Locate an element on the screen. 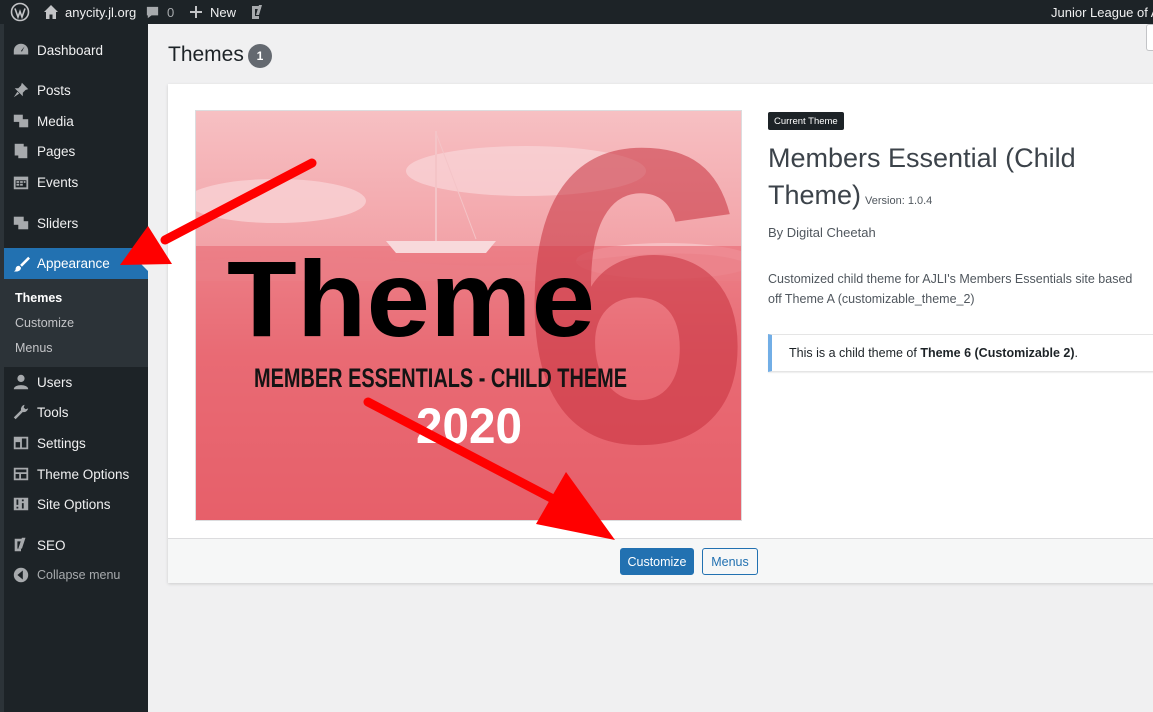 This screenshot has height=712, width=1153. parent-theme-name: Theme 6 (Customizable 2) is located at coordinates (997, 353).